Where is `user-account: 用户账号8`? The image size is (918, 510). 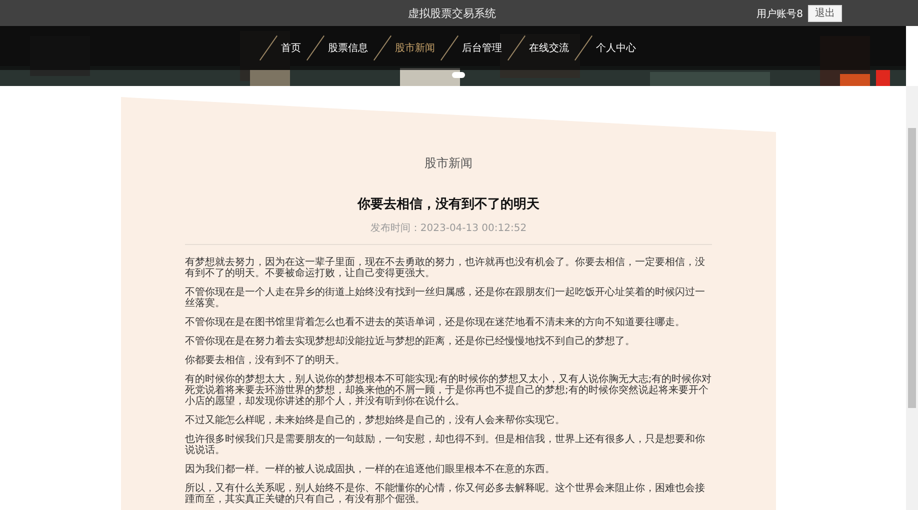 user-account: 用户账号8 is located at coordinates (779, 14).